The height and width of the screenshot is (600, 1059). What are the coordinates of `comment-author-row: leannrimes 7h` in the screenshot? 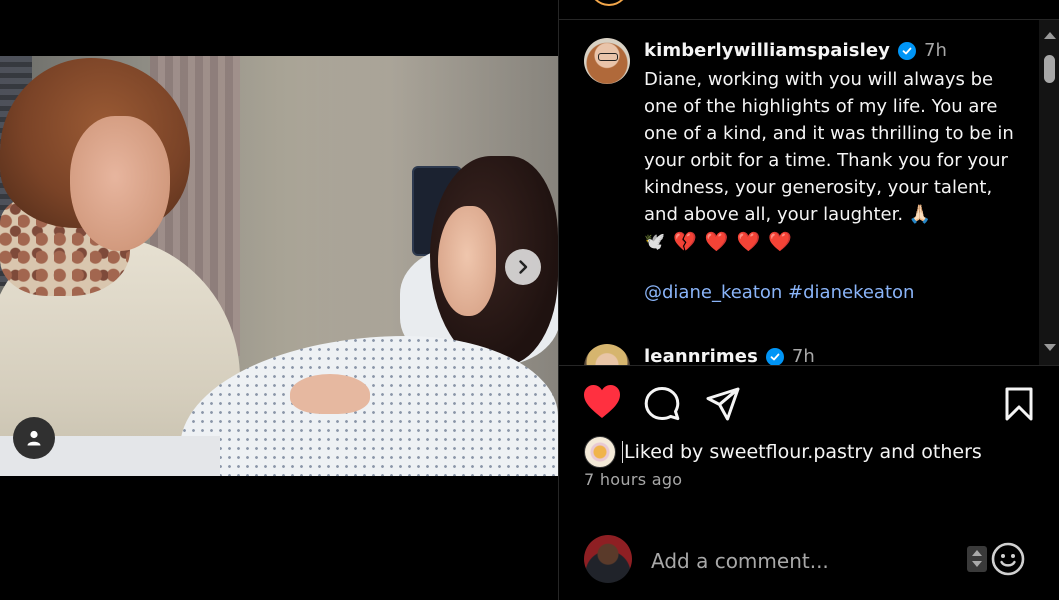 It's located at (729, 355).